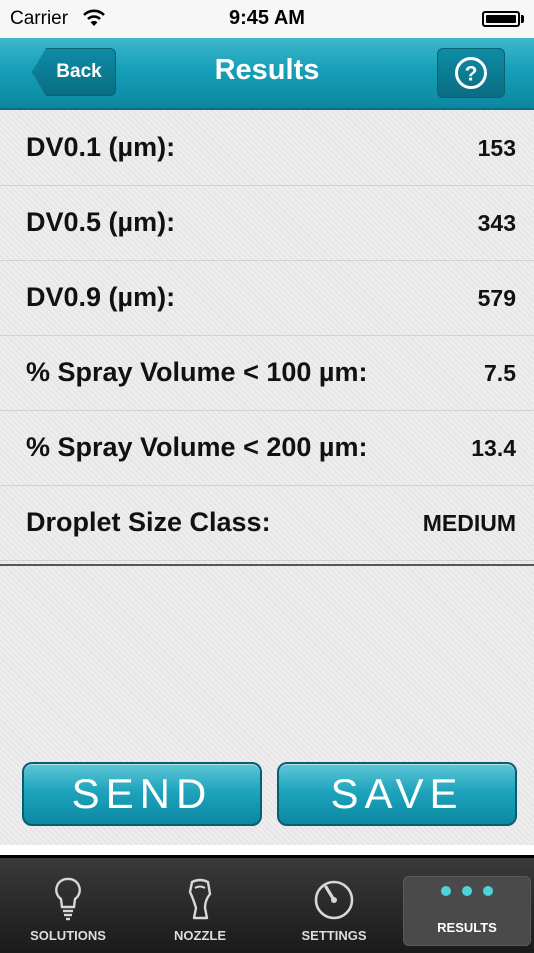 Image resolution: width=534 pixels, height=953 pixels. I want to click on result-label: DV0.1 (µm):, so click(101, 147).